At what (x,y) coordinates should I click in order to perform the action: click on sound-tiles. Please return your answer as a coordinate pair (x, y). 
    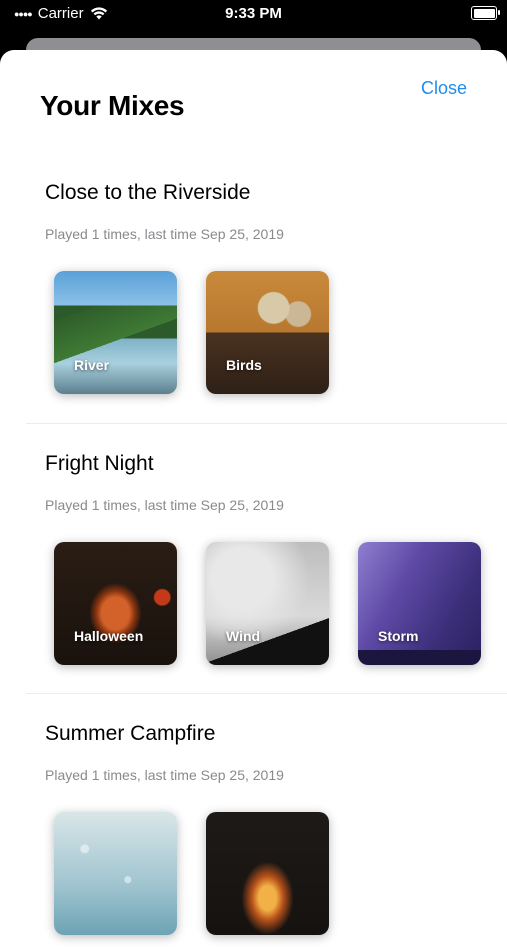
    Looking at the image, I should click on (191, 873).